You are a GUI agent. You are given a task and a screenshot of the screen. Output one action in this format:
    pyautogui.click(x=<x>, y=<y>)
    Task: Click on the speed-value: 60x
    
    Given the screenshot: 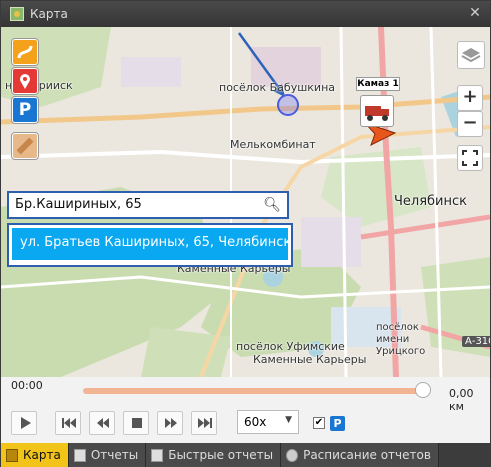 What is the action you would take?
    pyautogui.click(x=255, y=422)
    